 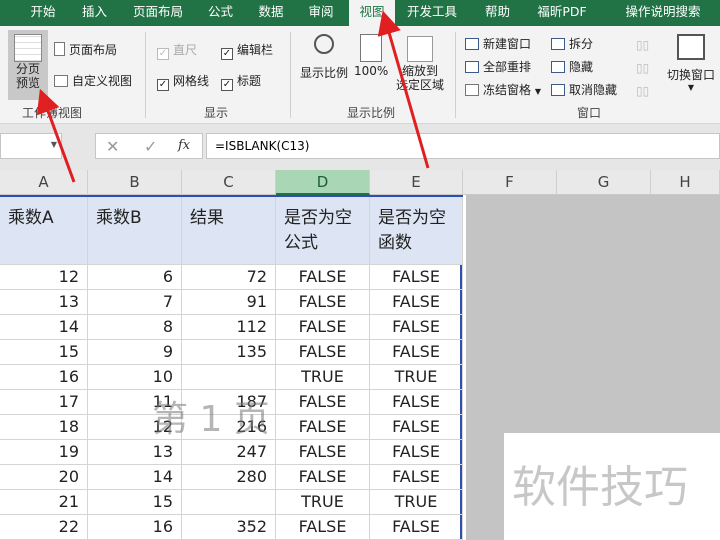 What do you see at coordinates (56, 135) in the screenshot?
I see `arrow-to-page-break-preview` at bounding box center [56, 135].